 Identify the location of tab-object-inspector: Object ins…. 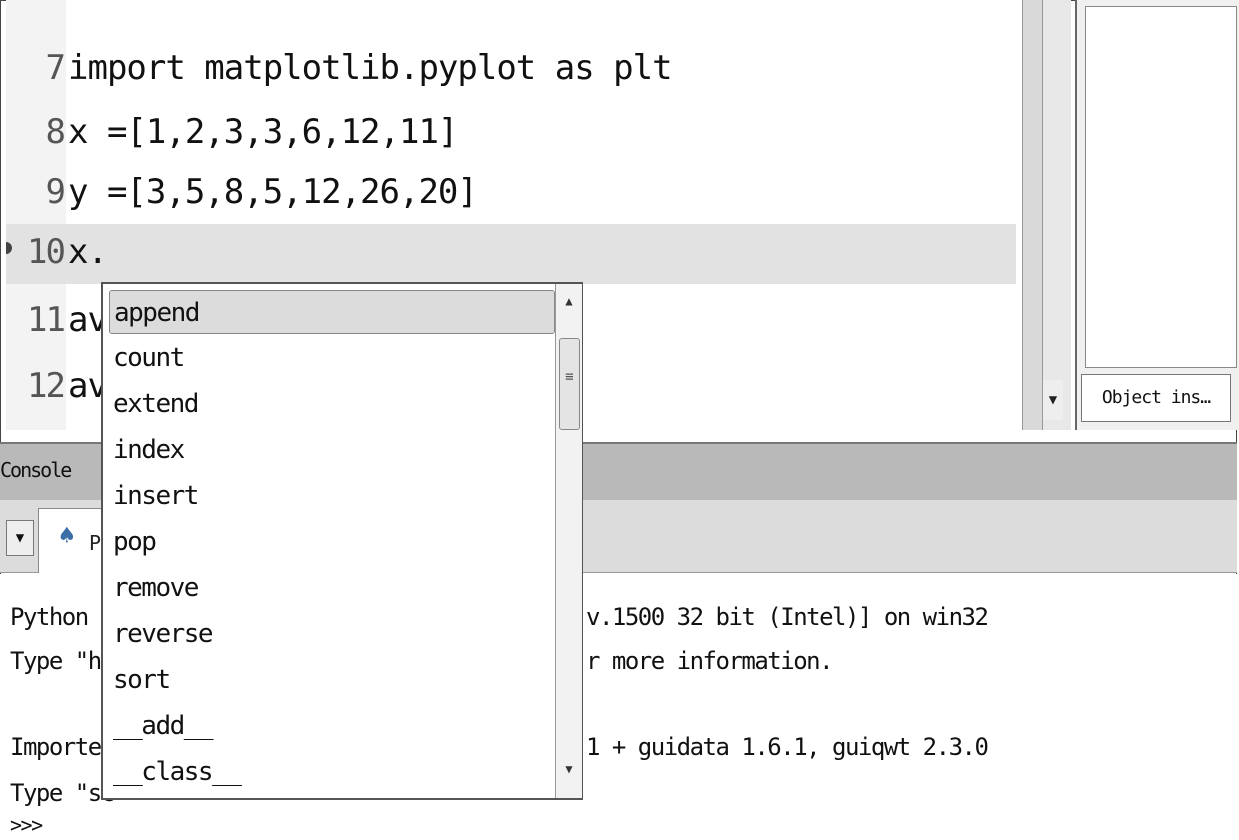
(1156, 398).